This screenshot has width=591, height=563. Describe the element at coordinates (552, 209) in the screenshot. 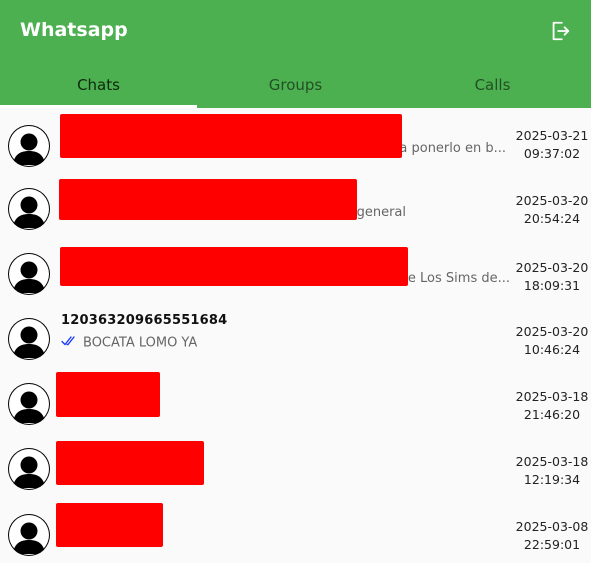

I see `chat-timestamp: 2025-03-20 20:54:24` at that location.